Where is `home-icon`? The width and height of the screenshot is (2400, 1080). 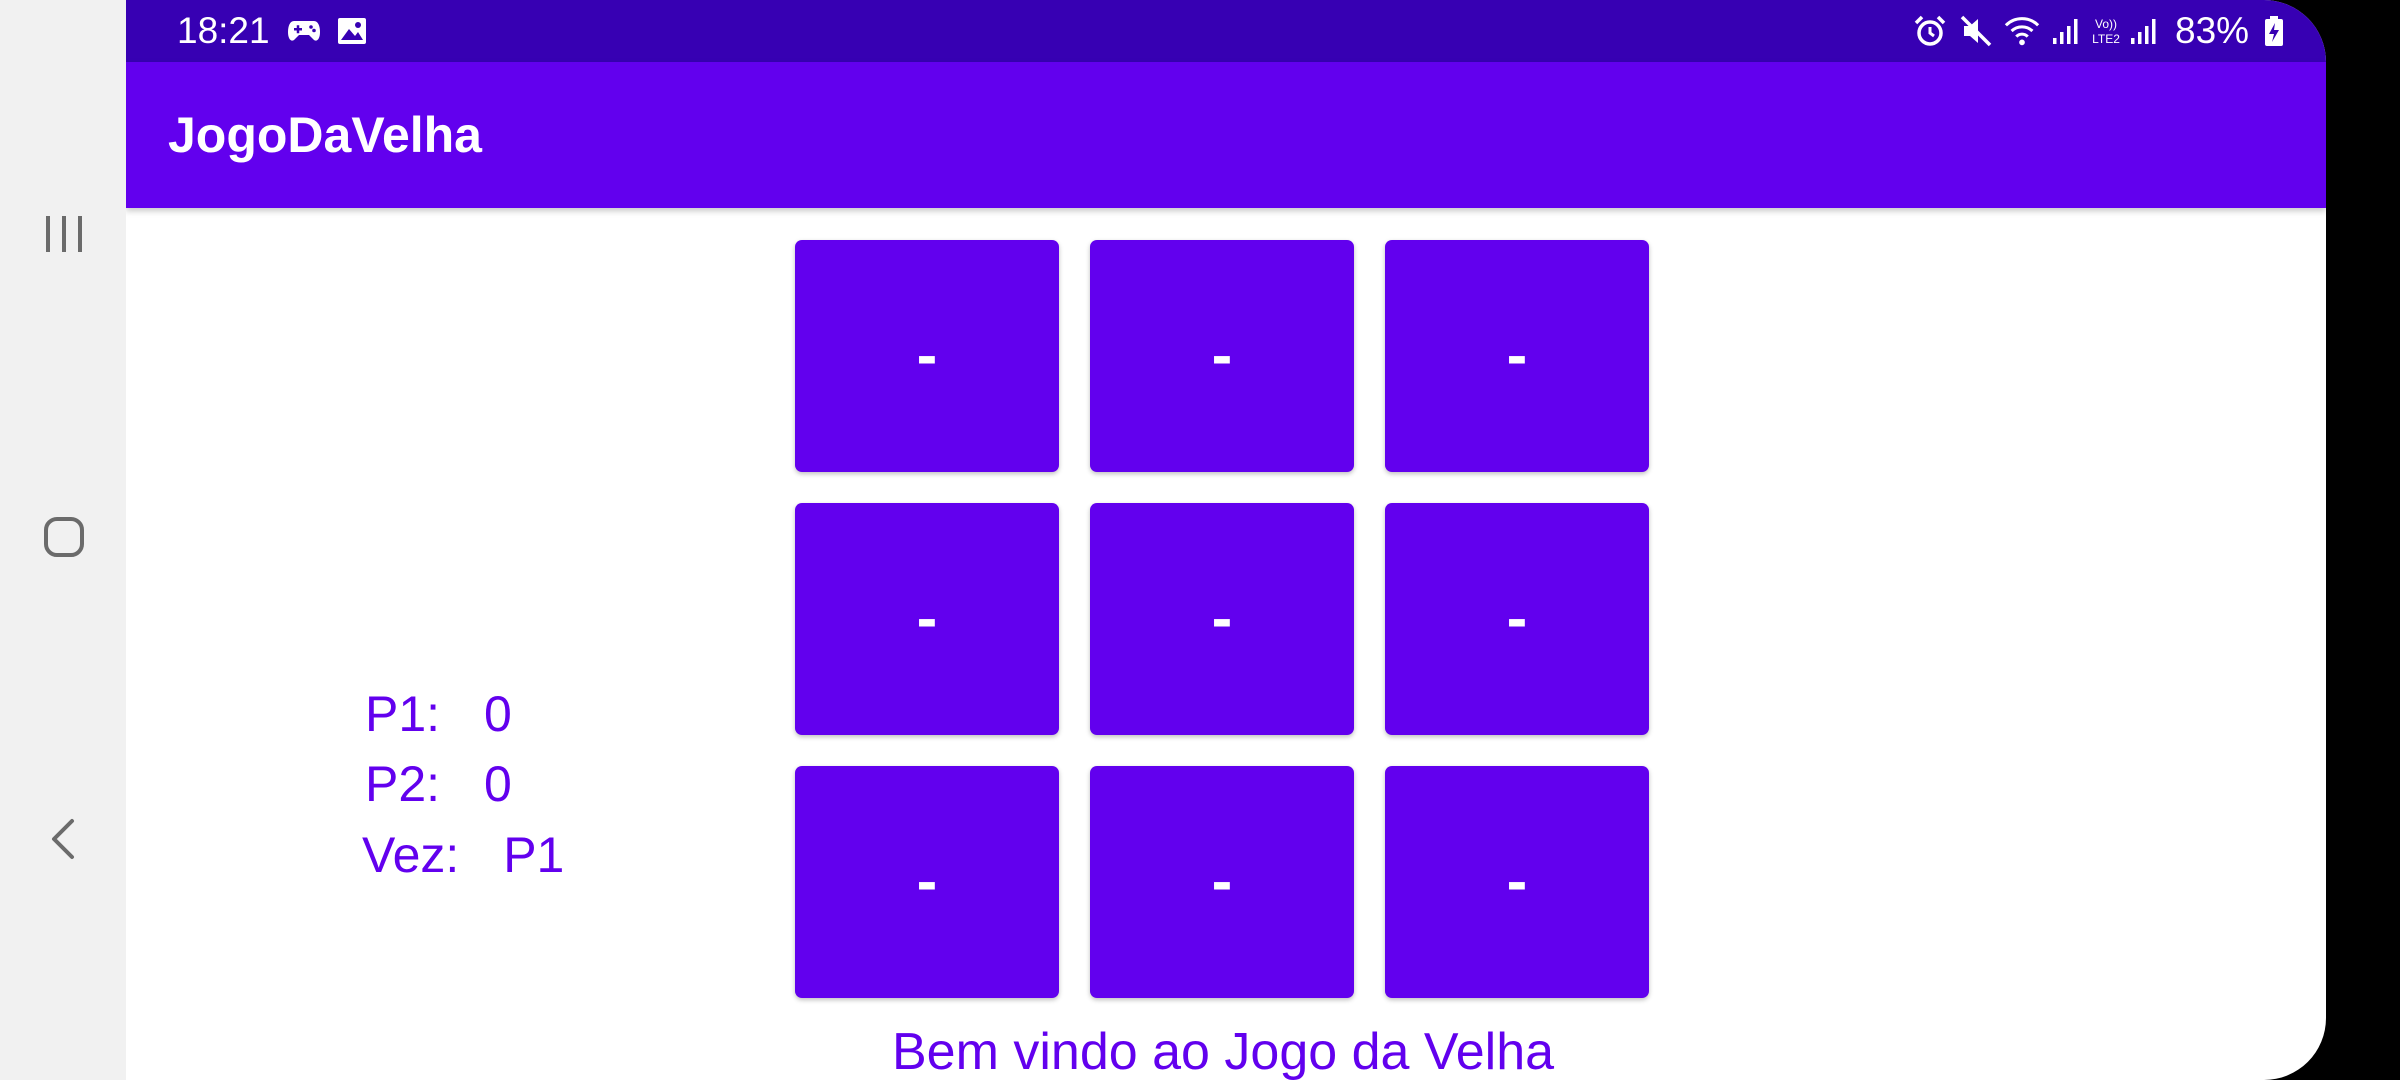 home-icon is located at coordinates (64, 537).